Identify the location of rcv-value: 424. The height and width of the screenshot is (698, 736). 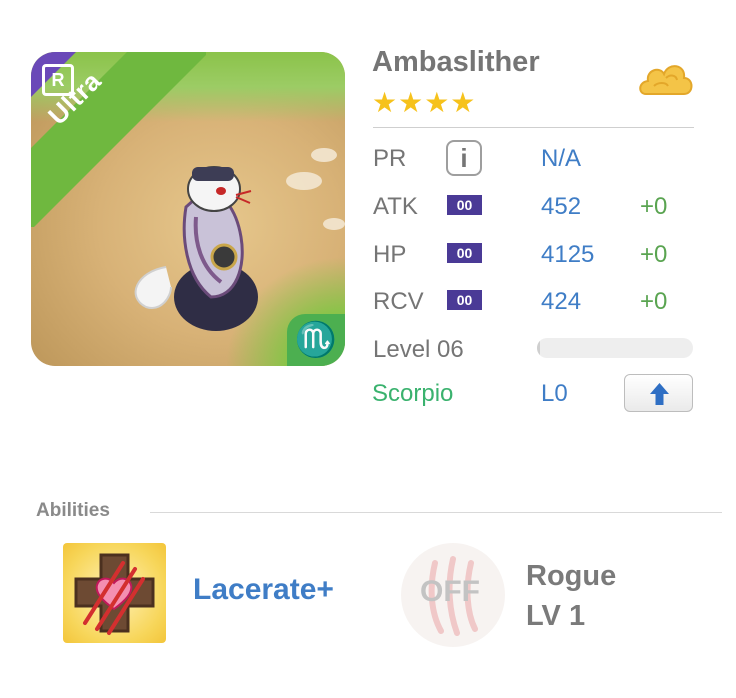
(561, 301).